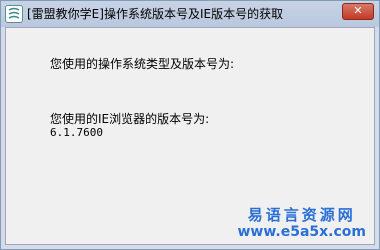 This screenshot has width=380, height=250. I want to click on watermark-title: 易语言资源网, so click(301, 215).